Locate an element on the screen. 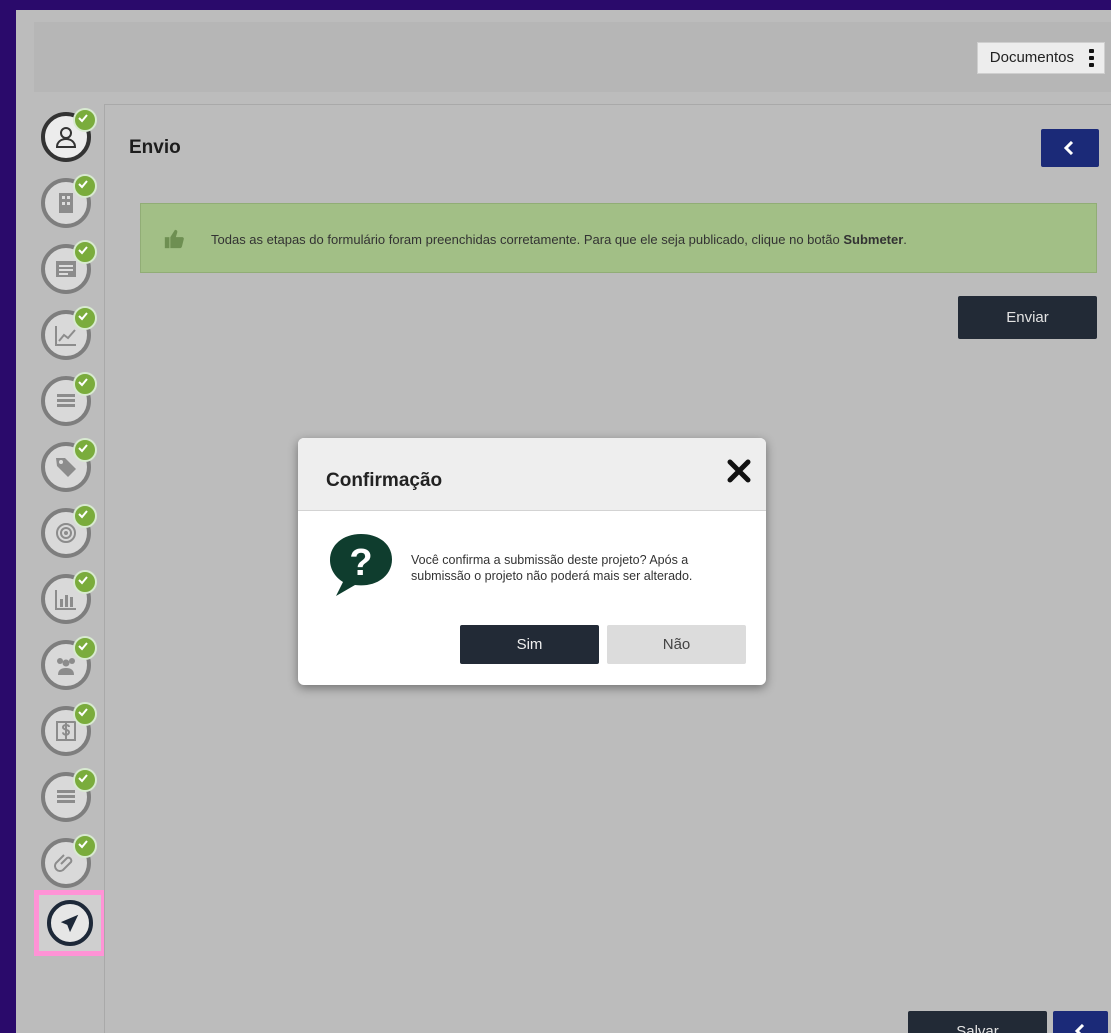 The height and width of the screenshot is (1033, 1111). page-title: Envio is located at coordinates (155, 147).